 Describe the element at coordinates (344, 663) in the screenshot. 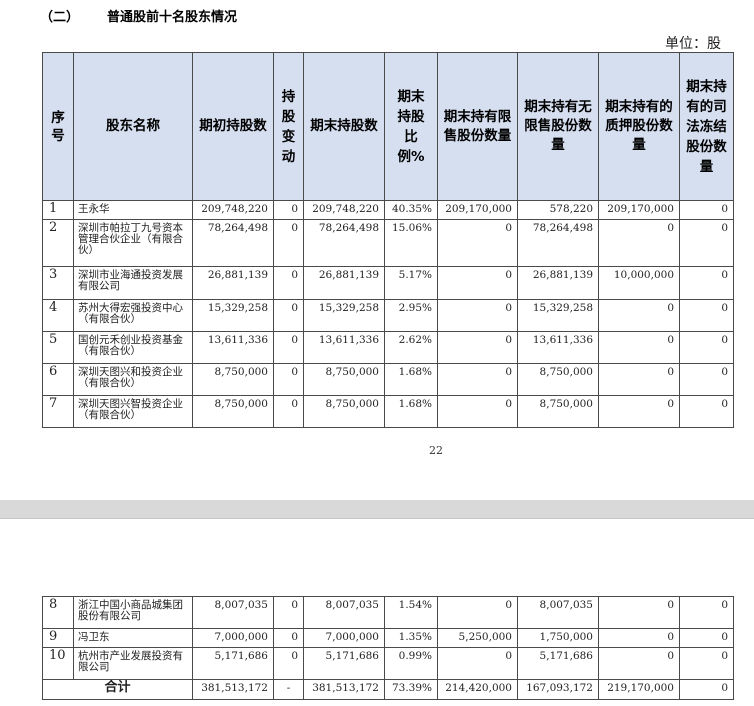

I see `cell-end-shares: 5,171,686` at that location.